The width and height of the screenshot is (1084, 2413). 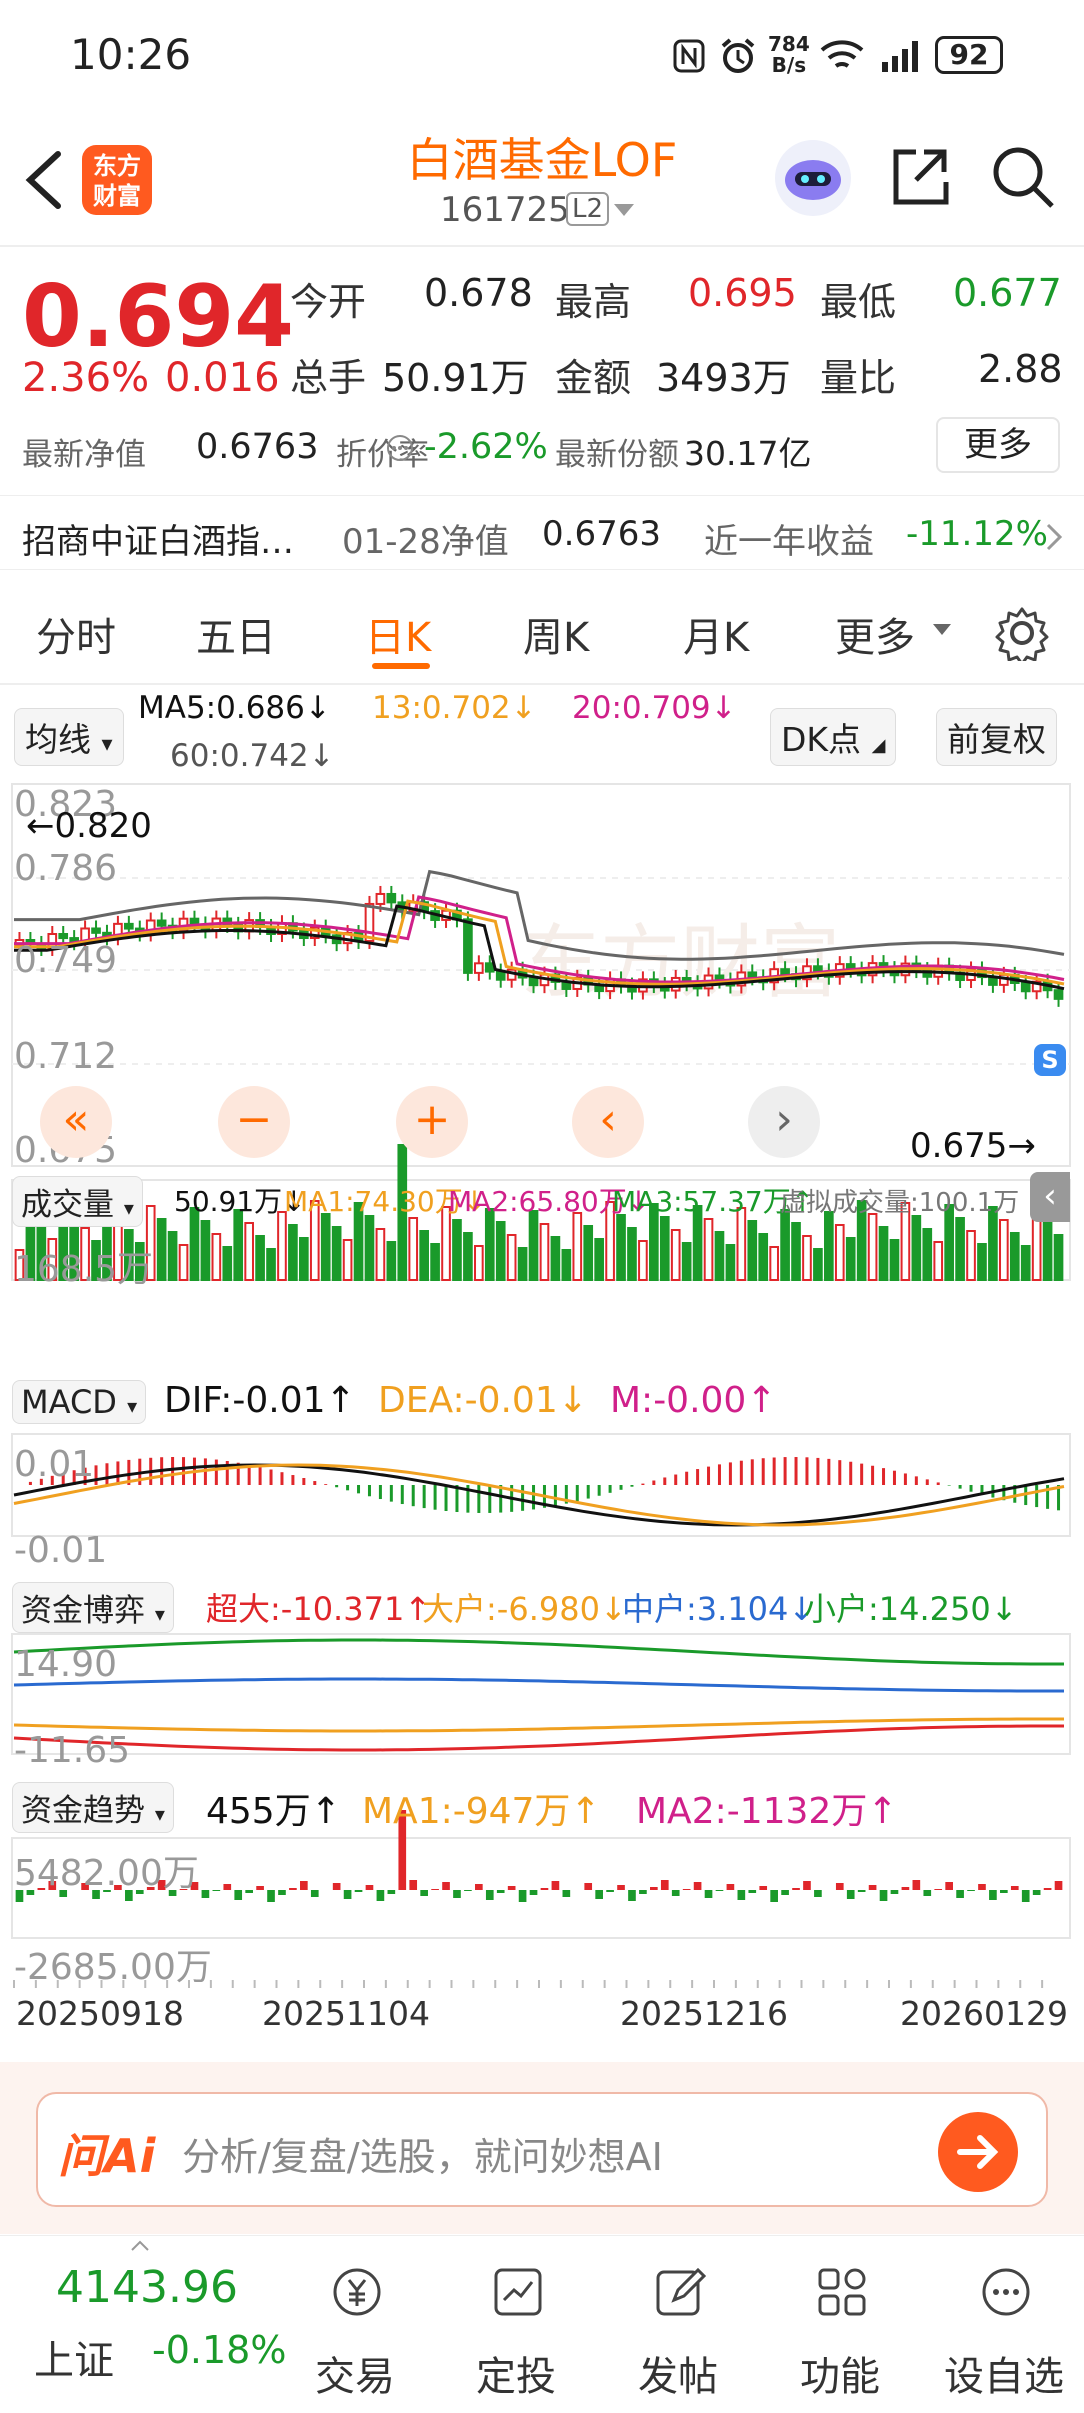 I want to click on fund-trend-select-label: 资金趋势, so click(x=83, y=1811).